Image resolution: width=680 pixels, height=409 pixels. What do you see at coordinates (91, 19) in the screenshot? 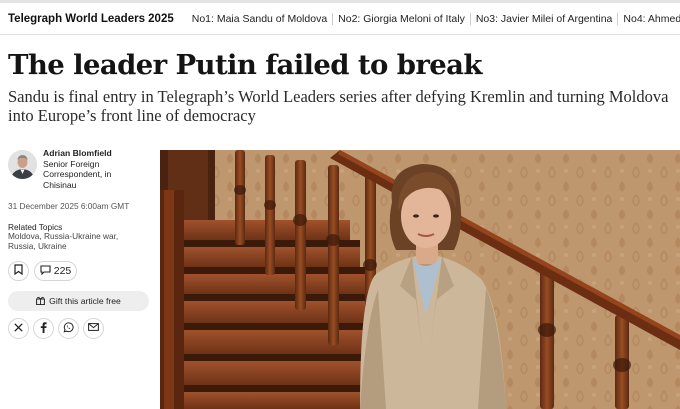
I see `series-title: Telegraph World Leaders 2025` at bounding box center [91, 19].